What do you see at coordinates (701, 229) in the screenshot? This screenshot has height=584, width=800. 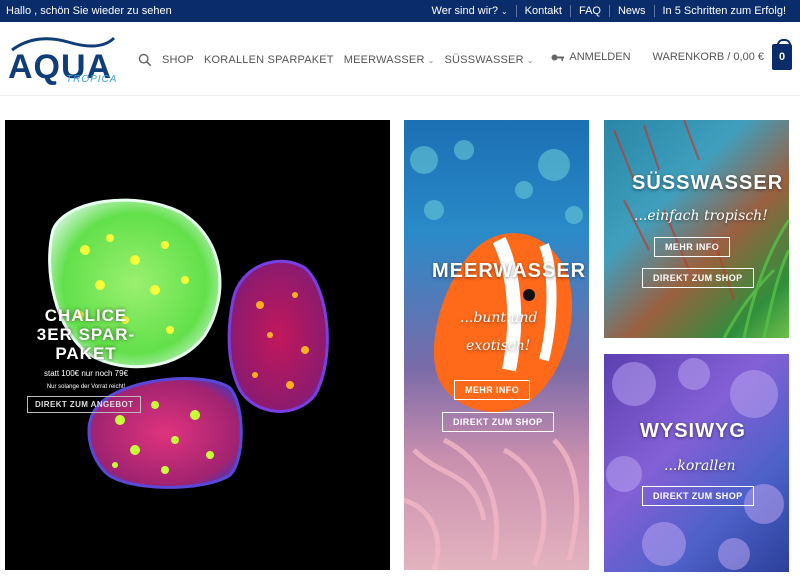 I see `discus-fish-image` at bounding box center [701, 229].